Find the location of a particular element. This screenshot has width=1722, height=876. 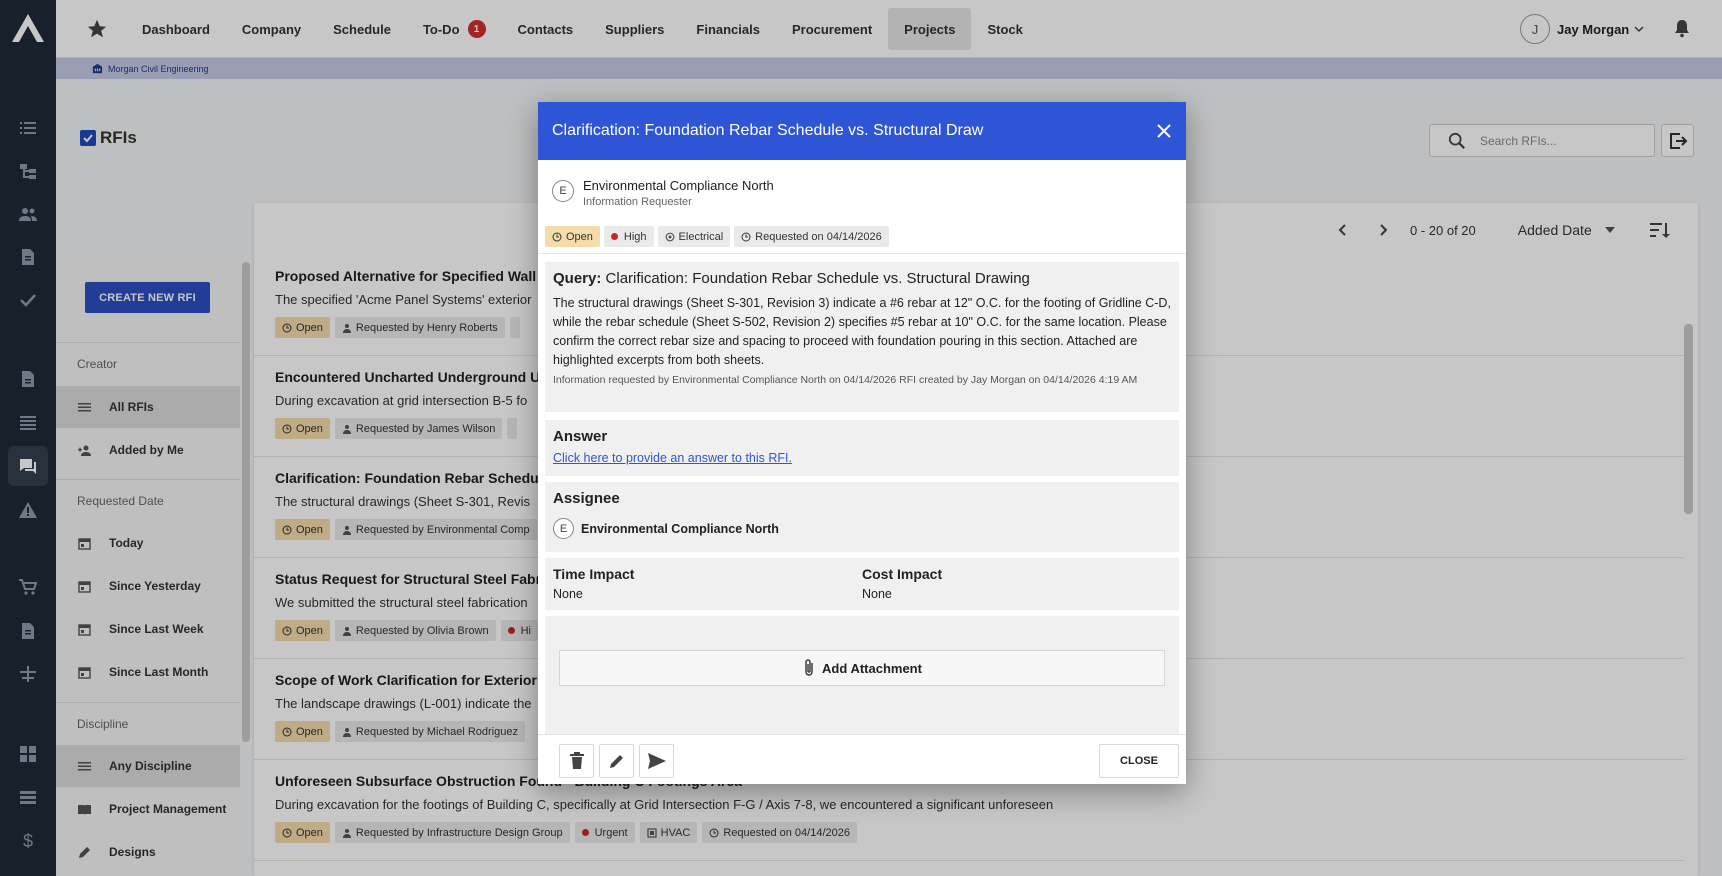

requested-on-text: Requested on 04/14/2026 is located at coordinates (818, 236).